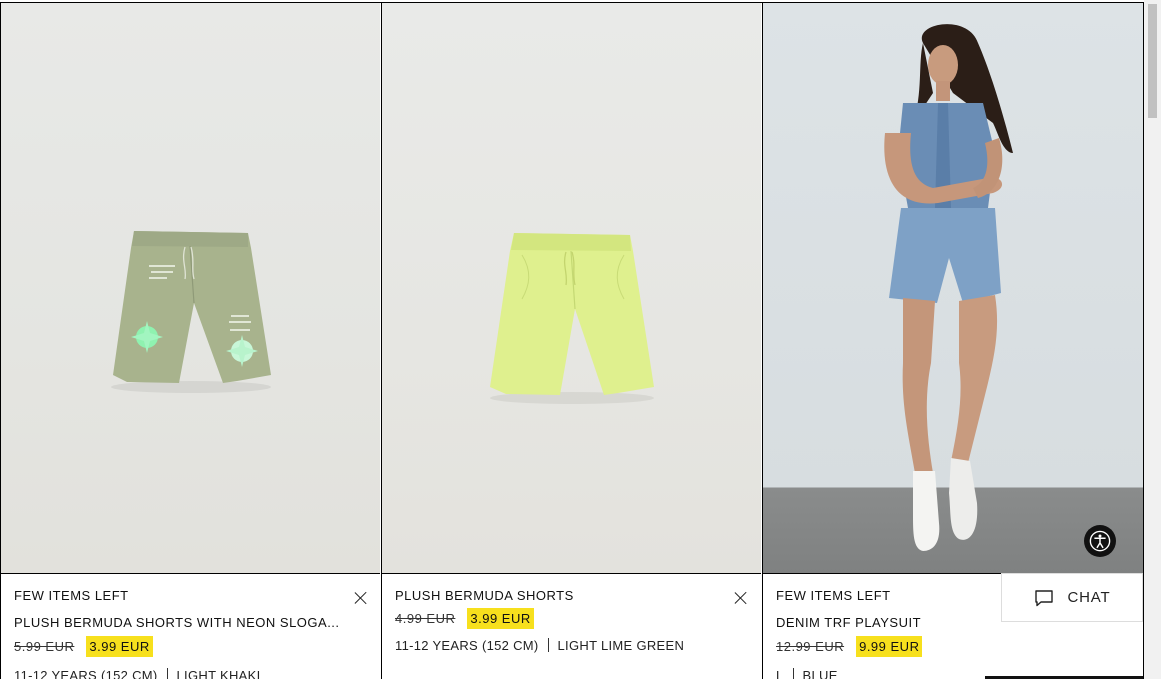 The width and height of the screenshot is (1161, 680). I want to click on khaki-shorts-image, so click(191, 312).